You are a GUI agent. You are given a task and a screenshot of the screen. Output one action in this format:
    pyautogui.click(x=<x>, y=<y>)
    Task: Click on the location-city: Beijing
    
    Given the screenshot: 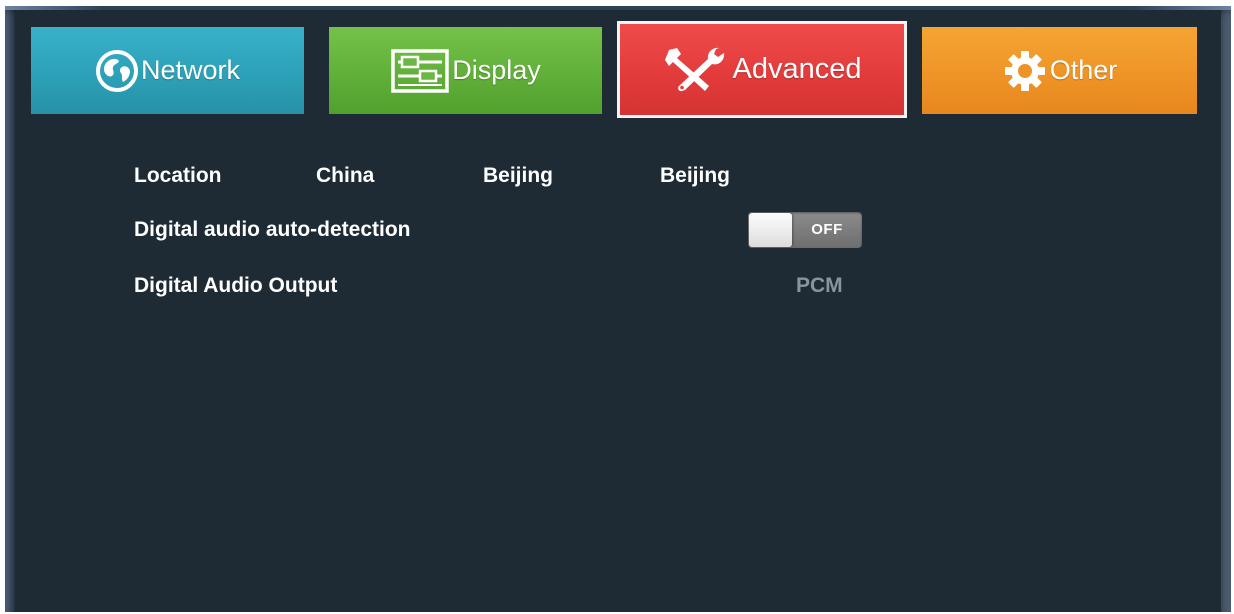 What is the action you would take?
    pyautogui.click(x=695, y=176)
    